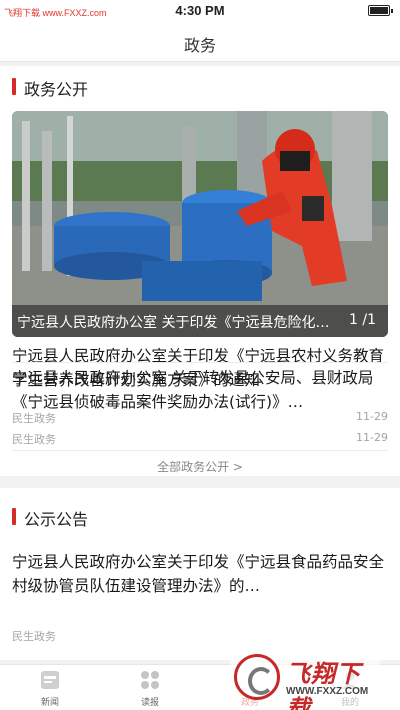 This screenshot has height=710, width=400. What do you see at coordinates (200, 636) in the screenshot?
I see `news-meta: 民生政务` at bounding box center [200, 636].